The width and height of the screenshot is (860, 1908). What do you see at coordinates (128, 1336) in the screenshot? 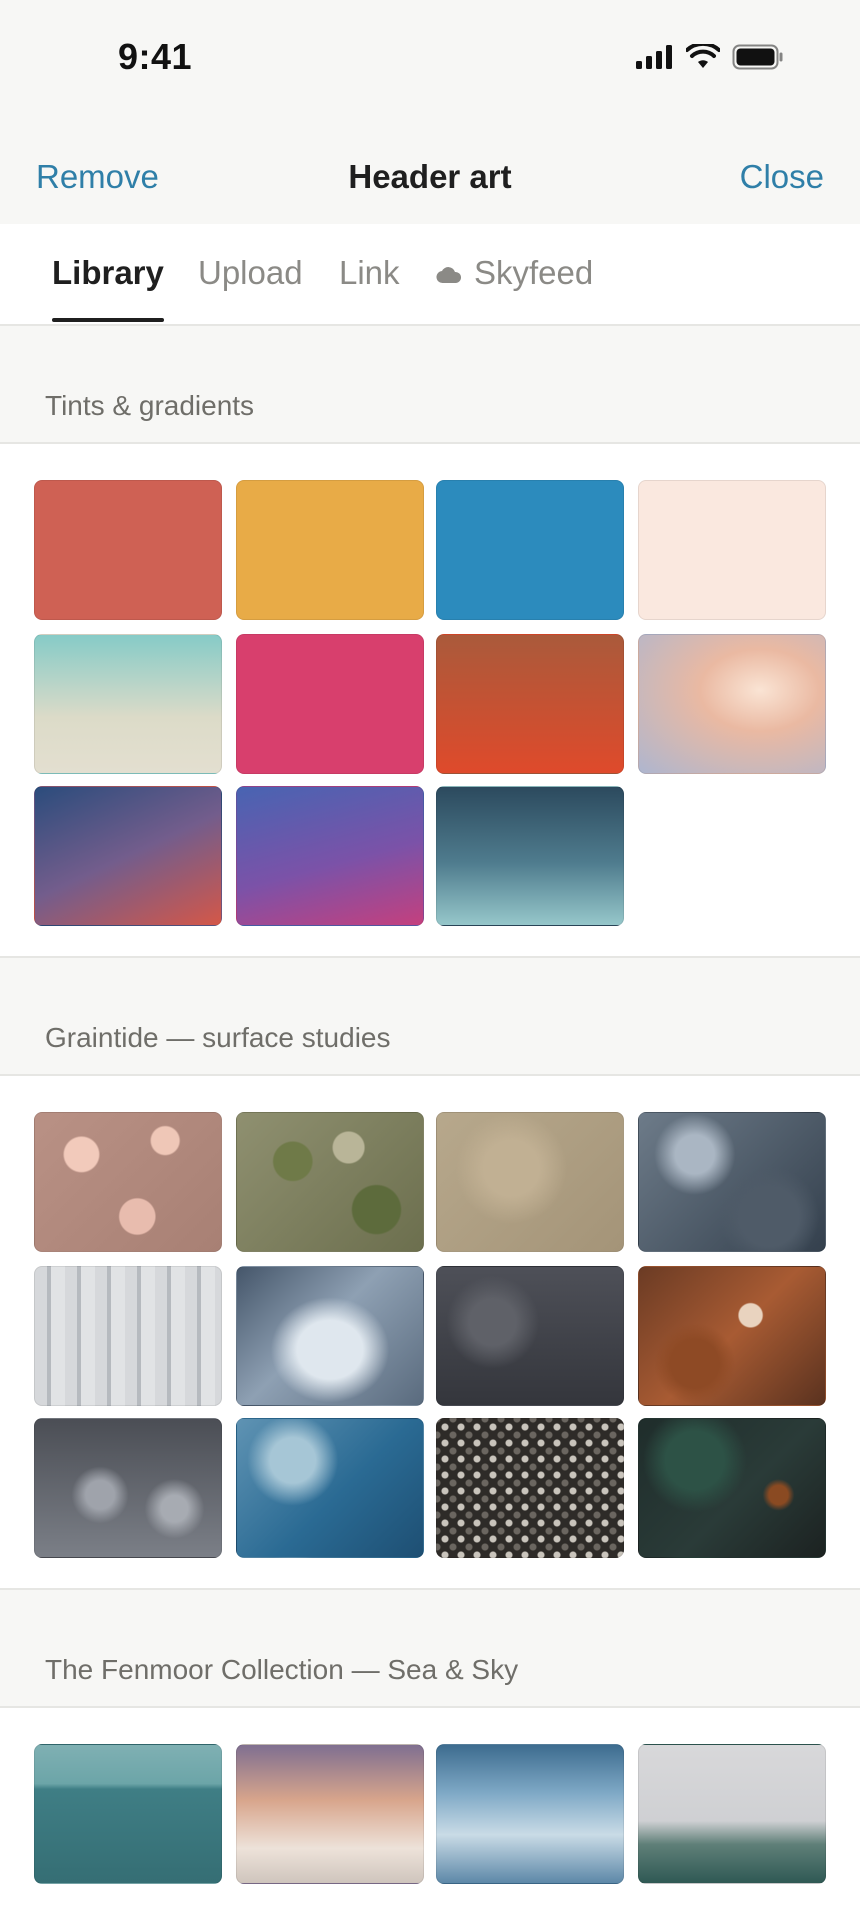
I see `swatch-texture-white-drip` at bounding box center [128, 1336].